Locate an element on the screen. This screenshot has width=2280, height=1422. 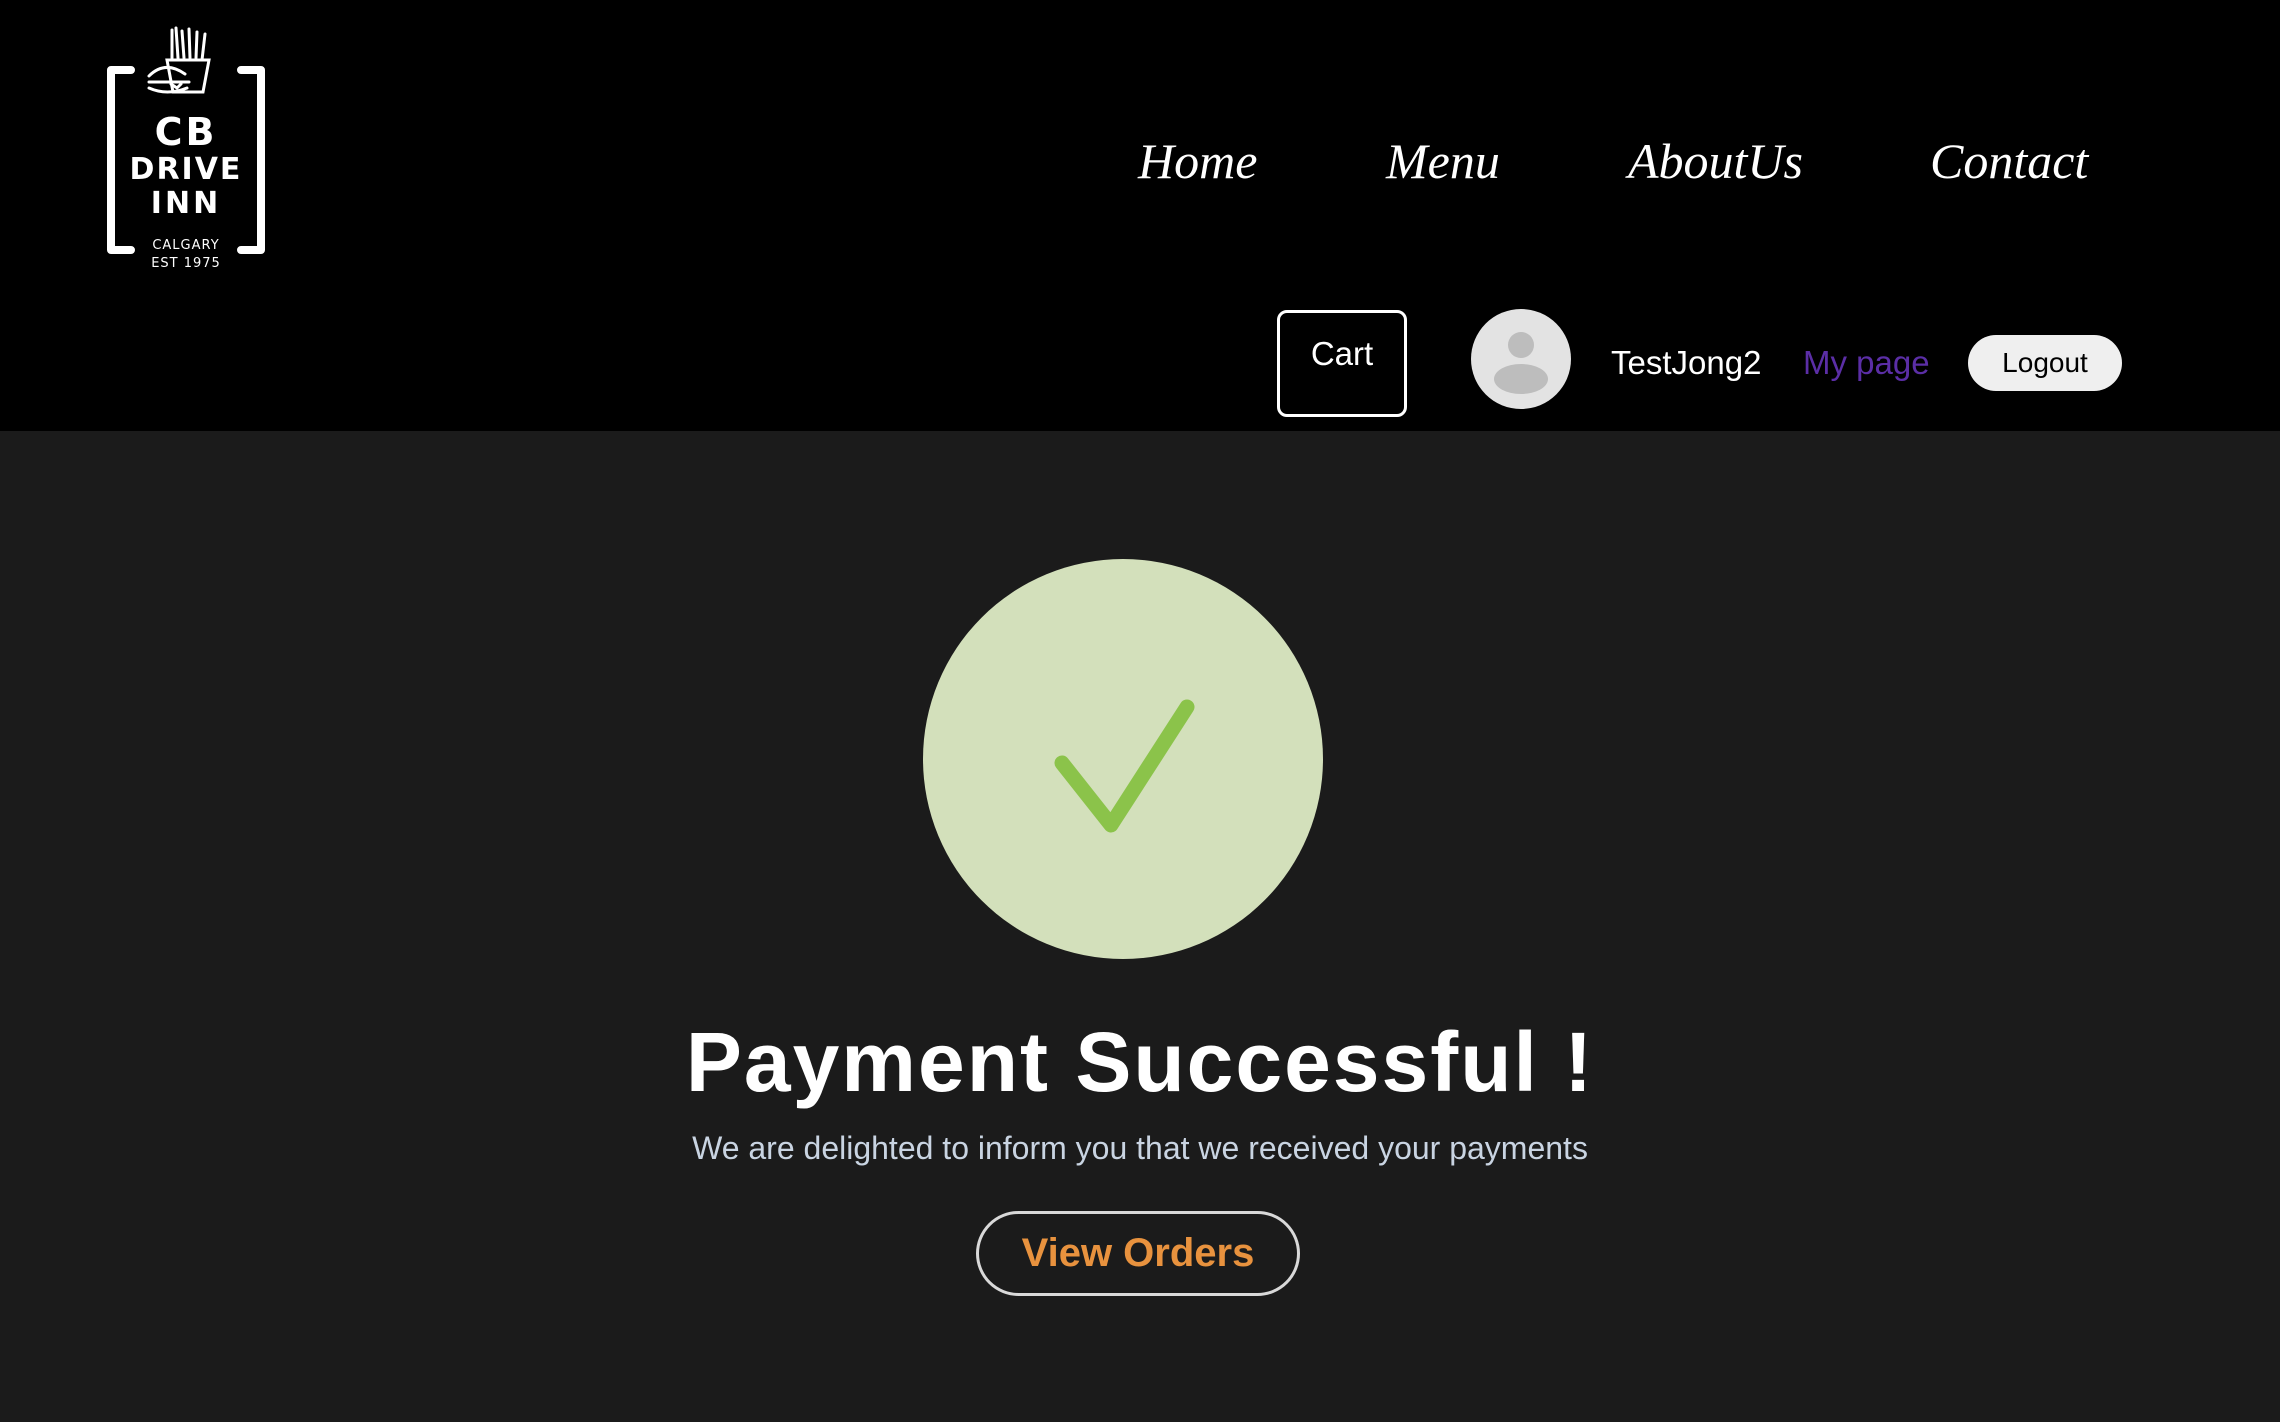
burger-fries-icon is located at coordinates (179, 60).